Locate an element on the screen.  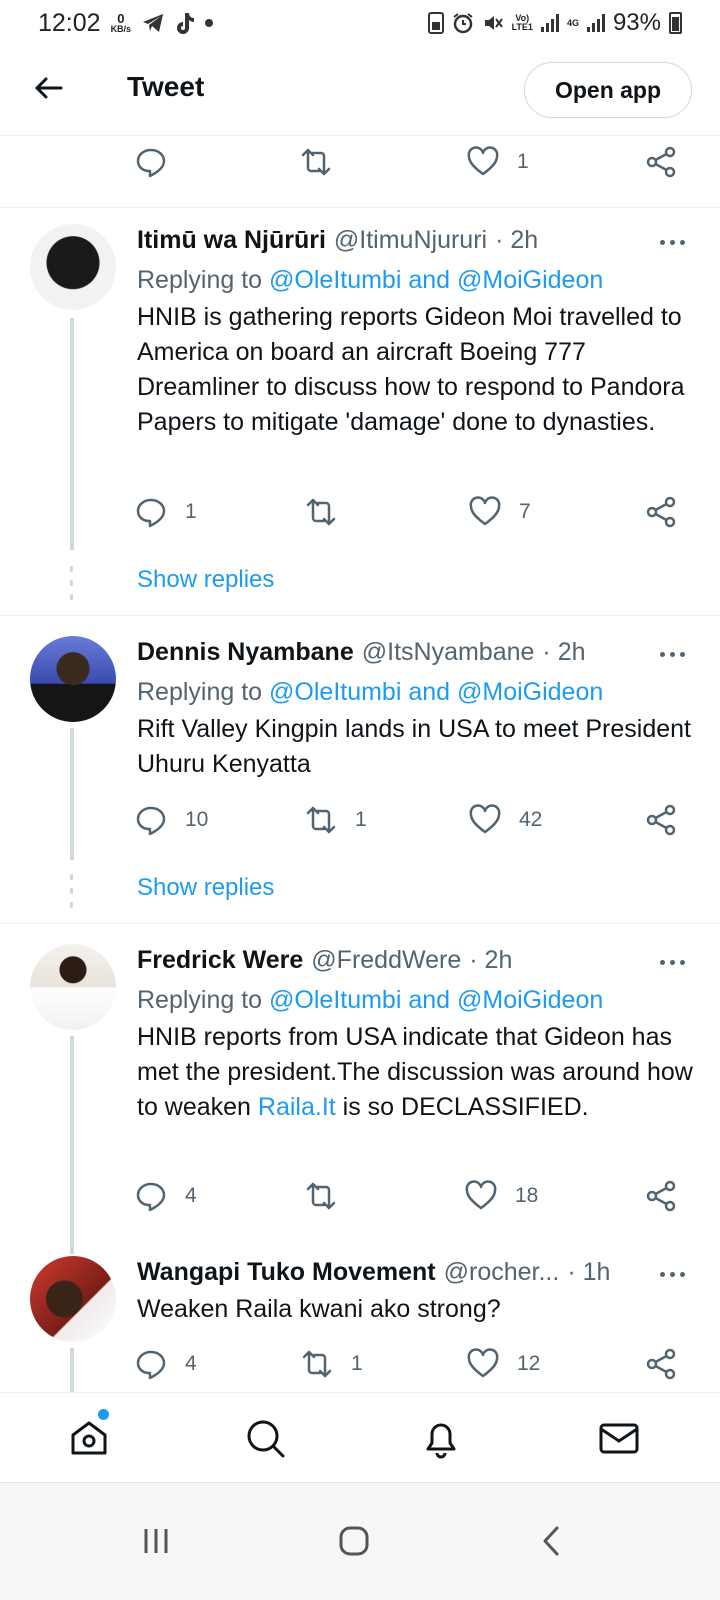
battery-percent: 93% is located at coordinates (636, 22).